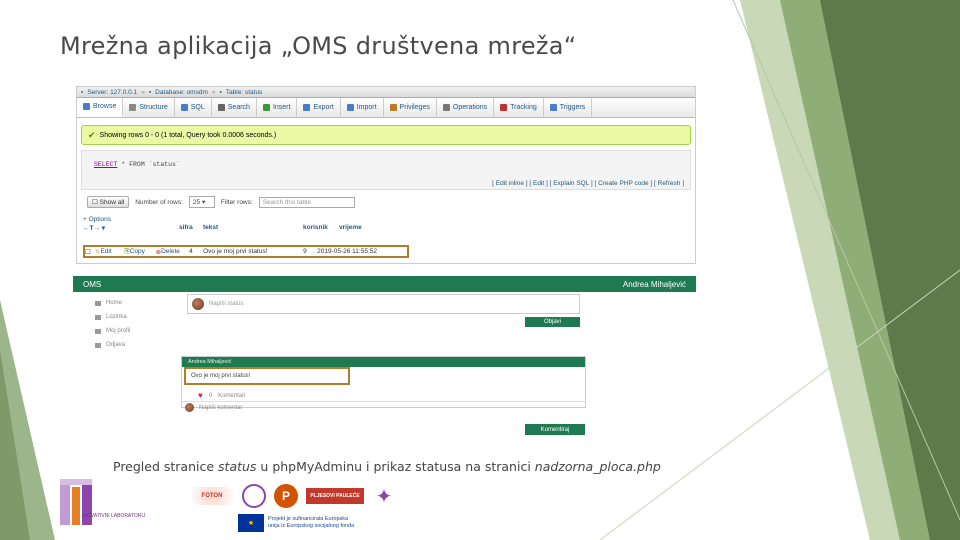  I want to click on triggers-icon, so click(553, 107).